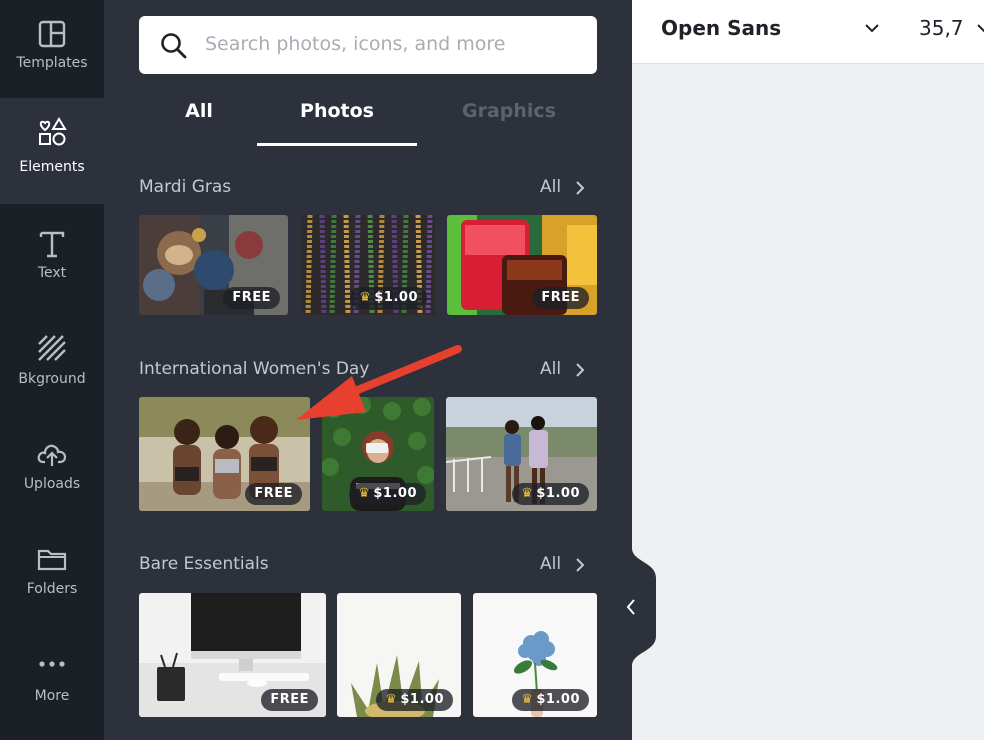  What do you see at coordinates (52, 151) in the screenshot?
I see `sidebar-item-elements: Elements` at bounding box center [52, 151].